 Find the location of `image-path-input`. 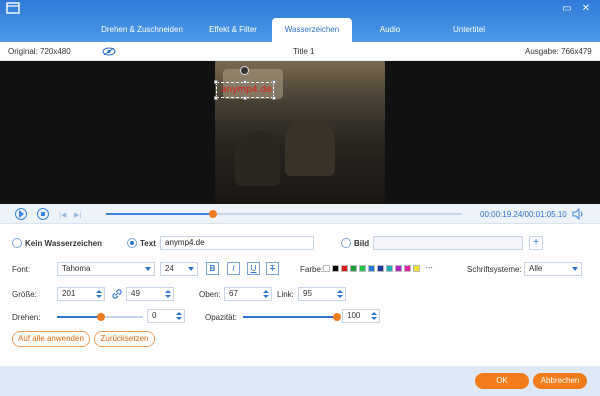

image-path-input is located at coordinates (448, 243).